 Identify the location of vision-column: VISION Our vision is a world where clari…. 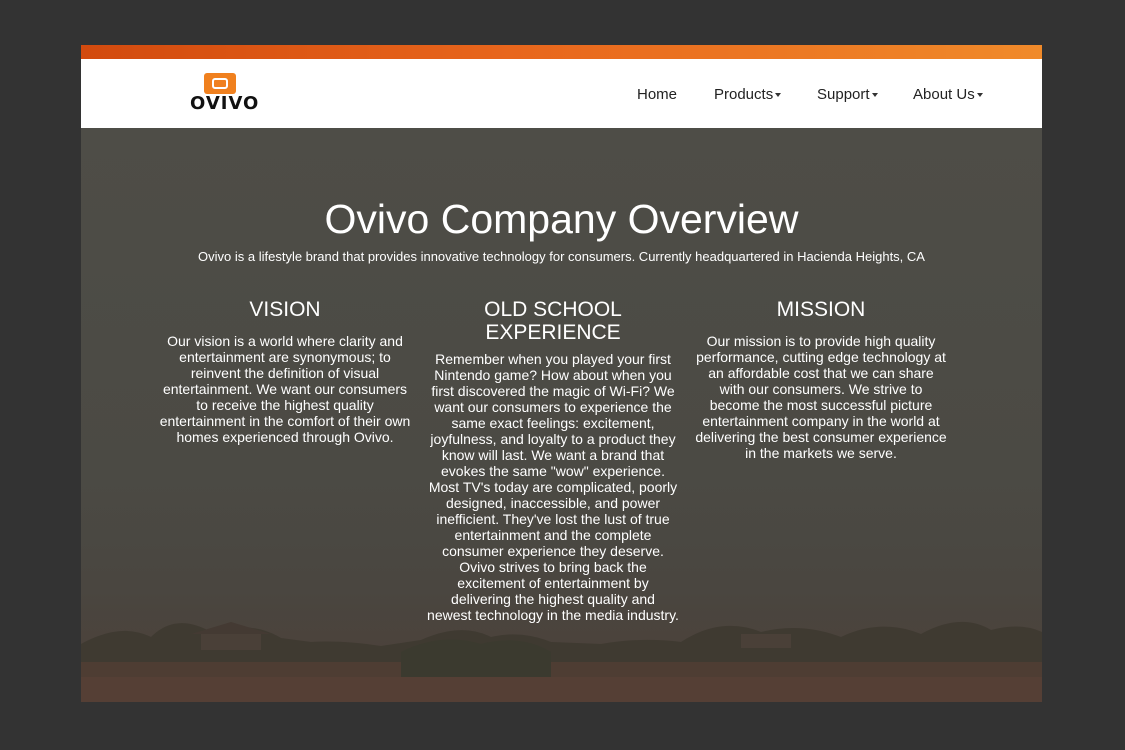
(285, 371).